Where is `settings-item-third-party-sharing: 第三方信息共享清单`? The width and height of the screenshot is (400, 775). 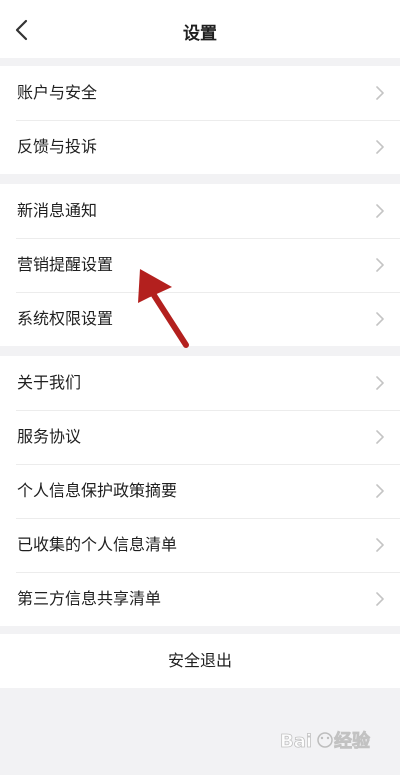 settings-item-third-party-sharing: 第三方信息共享清单 is located at coordinates (200, 599).